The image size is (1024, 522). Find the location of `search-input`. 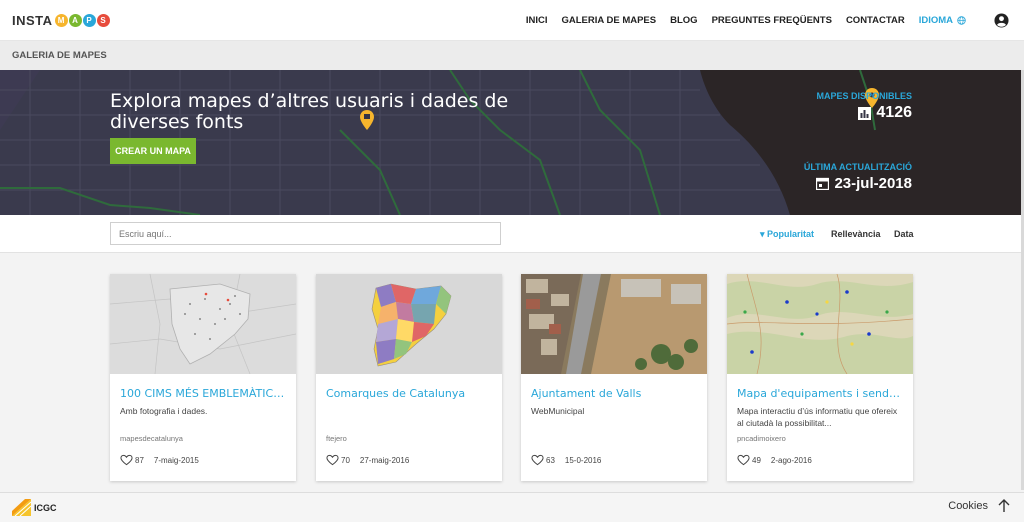

search-input is located at coordinates (305, 233).